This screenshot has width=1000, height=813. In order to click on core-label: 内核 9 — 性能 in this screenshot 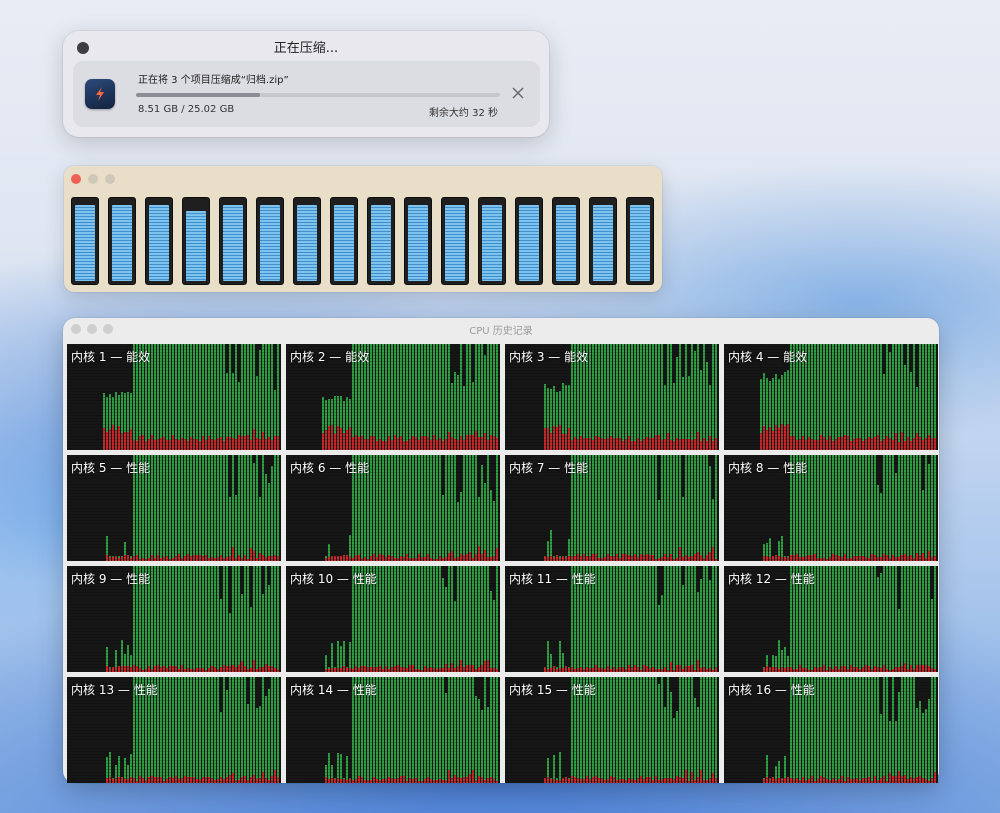, I will do `click(111, 579)`.